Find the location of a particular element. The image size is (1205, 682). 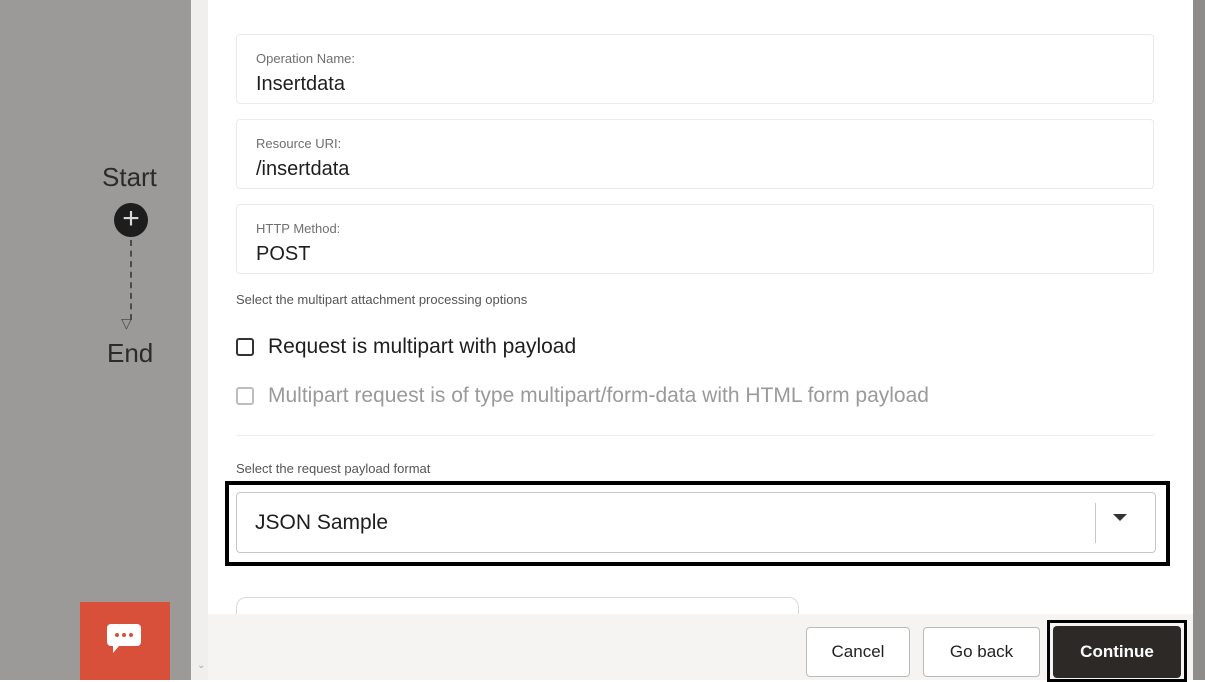

multipart-checkbox-row: Request is multipart with payload is located at coordinates (406, 347).